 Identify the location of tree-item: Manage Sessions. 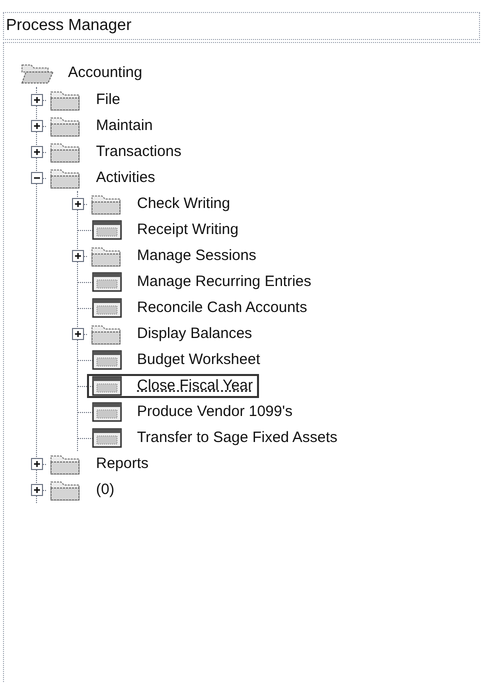
(174, 256).